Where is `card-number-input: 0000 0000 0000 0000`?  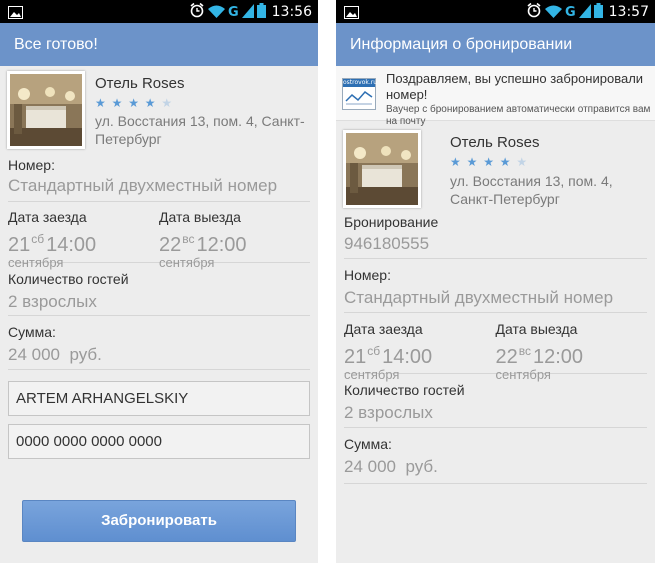
card-number-input: 0000 0000 0000 0000 is located at coordinates (159, 441).